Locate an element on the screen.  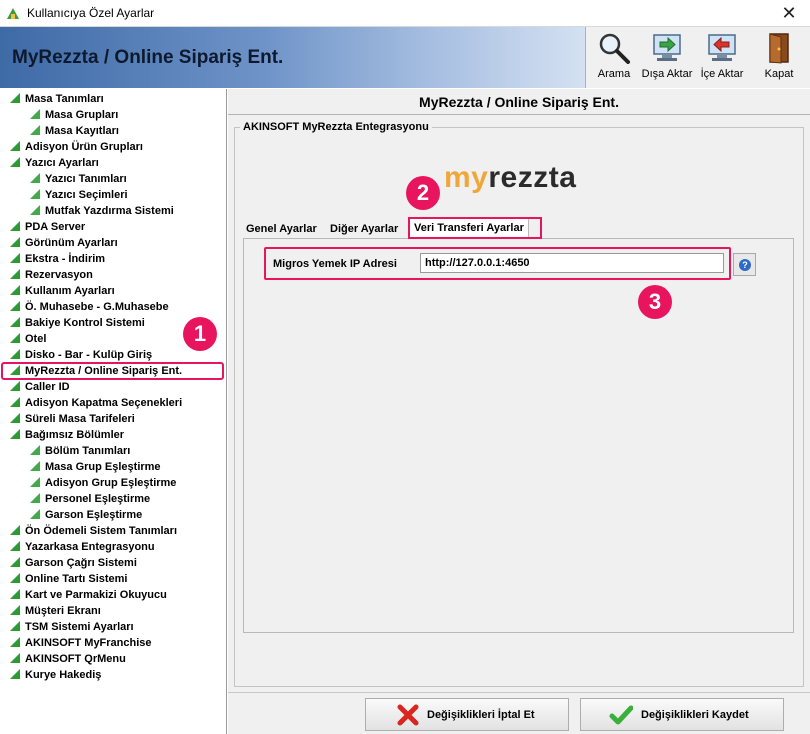
tree-item-label: Yazarkasa Entegrasyonu is located at coordinates (90, 547).